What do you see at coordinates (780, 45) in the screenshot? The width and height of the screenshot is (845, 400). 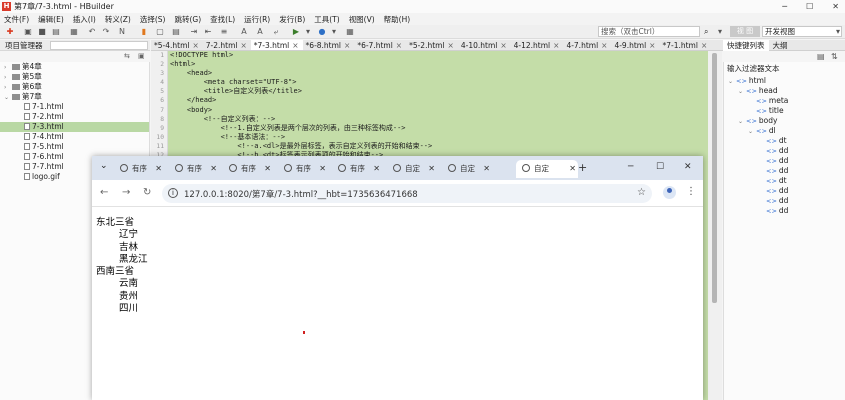 I see `tab-outline: 大纲` at bounding box center [780, 45].